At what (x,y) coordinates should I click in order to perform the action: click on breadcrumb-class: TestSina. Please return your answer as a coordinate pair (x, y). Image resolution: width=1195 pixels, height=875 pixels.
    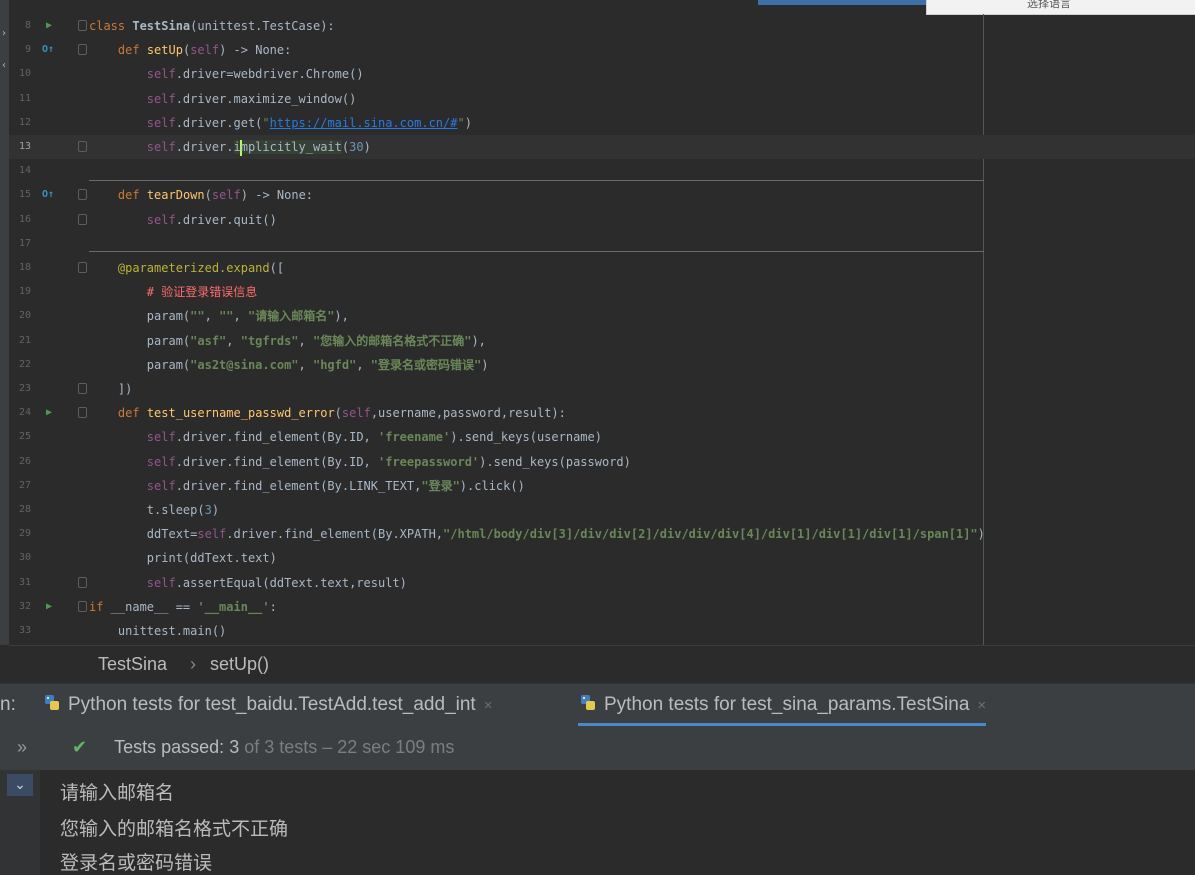
    Looking at the image, I should click on (132, 664).